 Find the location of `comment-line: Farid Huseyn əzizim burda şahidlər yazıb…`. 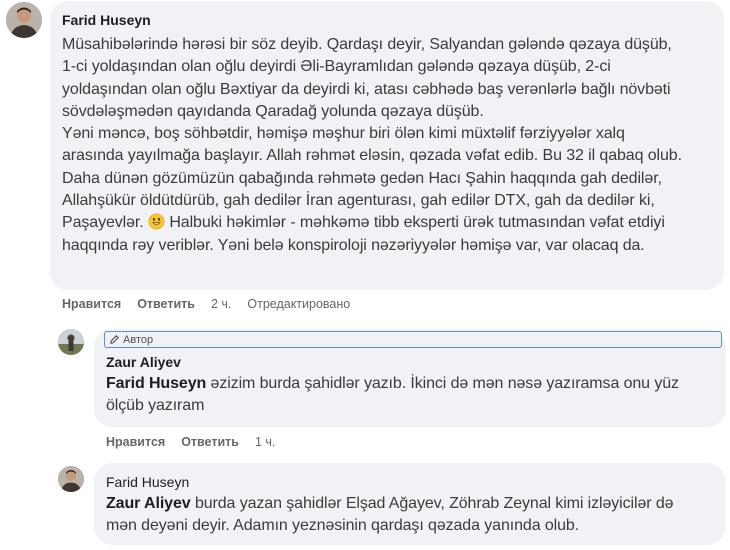

comment-line: Farid Huseyn əzizim burda şahidlər yazıb… is located at coordinates (412, 384).